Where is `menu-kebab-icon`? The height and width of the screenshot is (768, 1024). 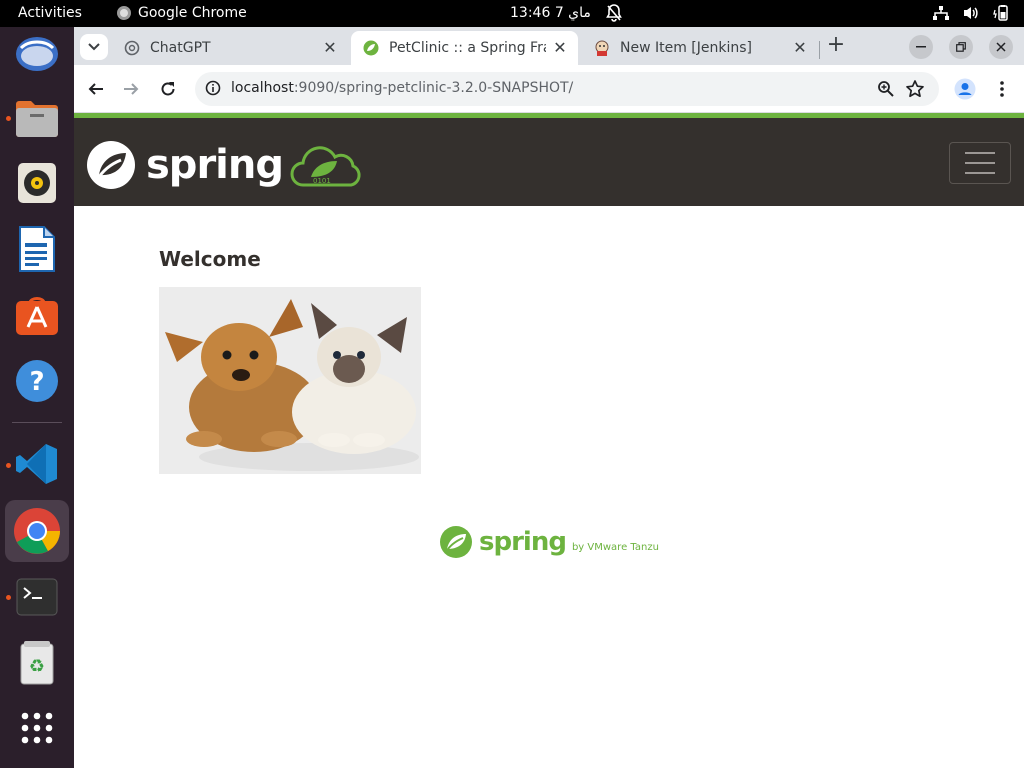 menu-kebab-icon is located at coordinates (1002, 89).